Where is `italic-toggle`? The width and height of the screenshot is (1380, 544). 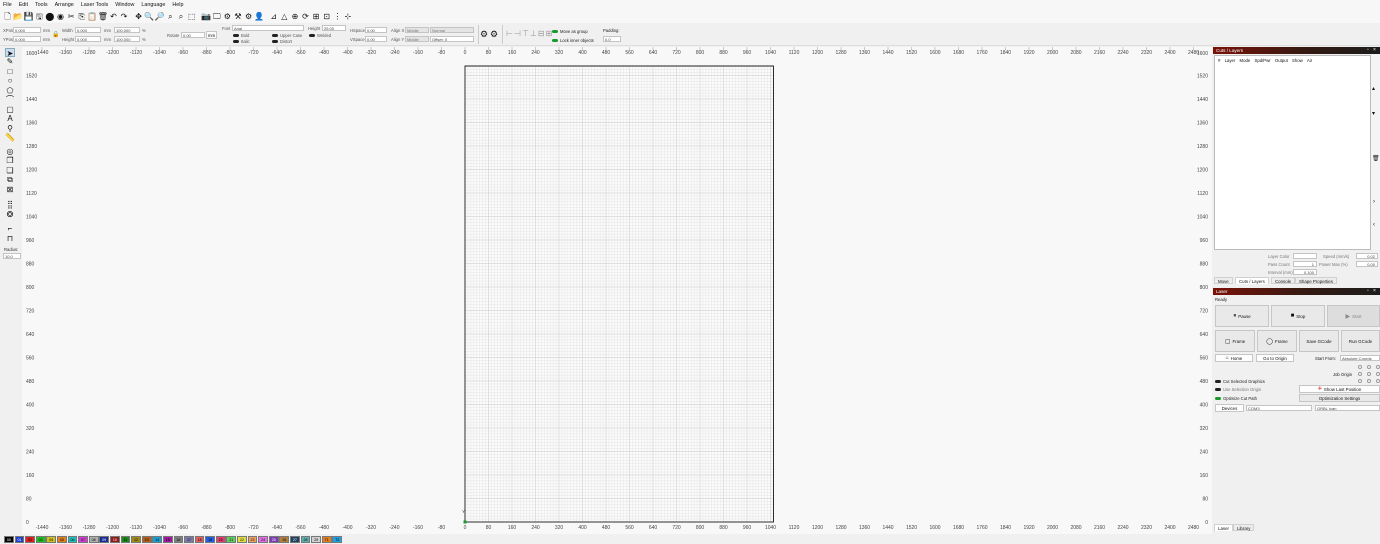
italic-toggle is located at coordinates (236, 41).